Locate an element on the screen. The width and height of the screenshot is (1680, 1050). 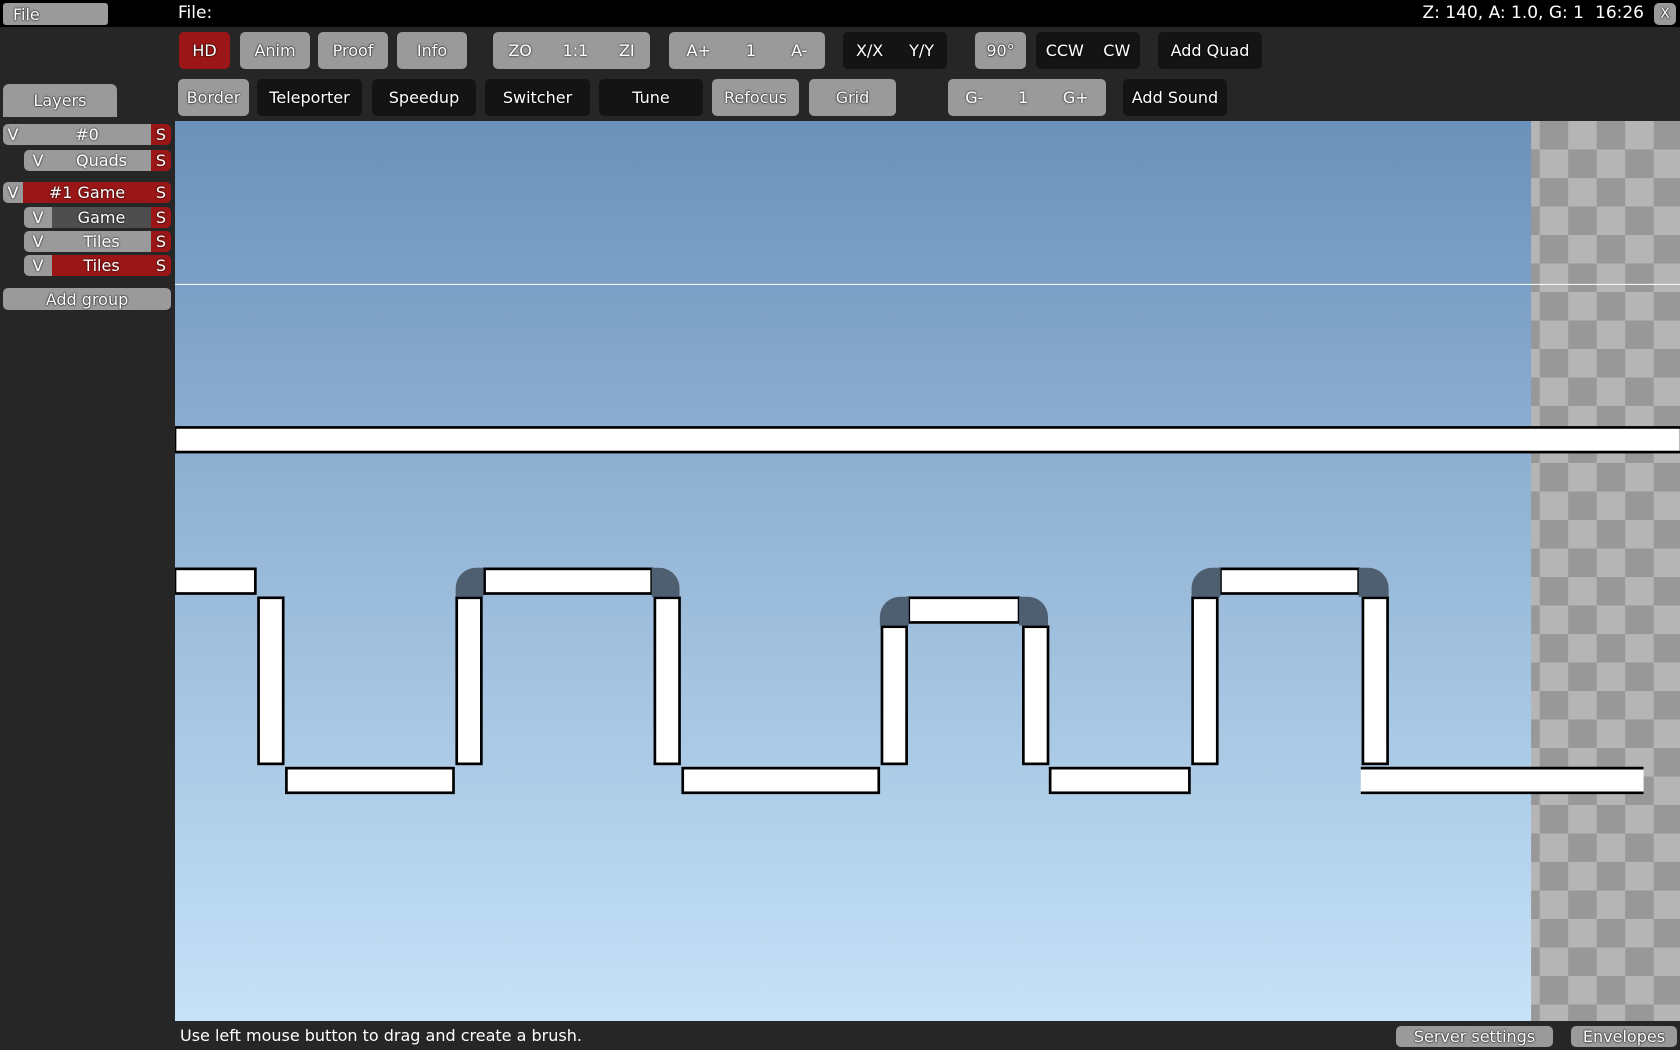
speedup-button: Speedup is located at coordinates (424, 97).